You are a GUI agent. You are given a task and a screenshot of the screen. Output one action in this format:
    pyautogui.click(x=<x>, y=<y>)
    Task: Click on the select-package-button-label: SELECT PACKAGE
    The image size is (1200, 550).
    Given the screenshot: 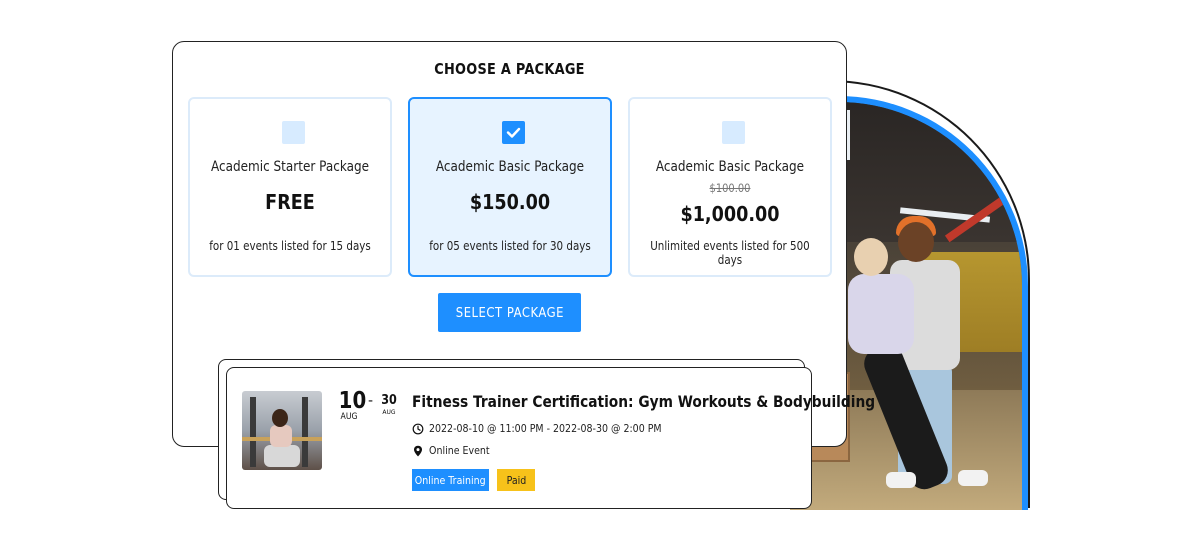 What is the action you would take?
    pyautogui.click(x=509, y=312)
    